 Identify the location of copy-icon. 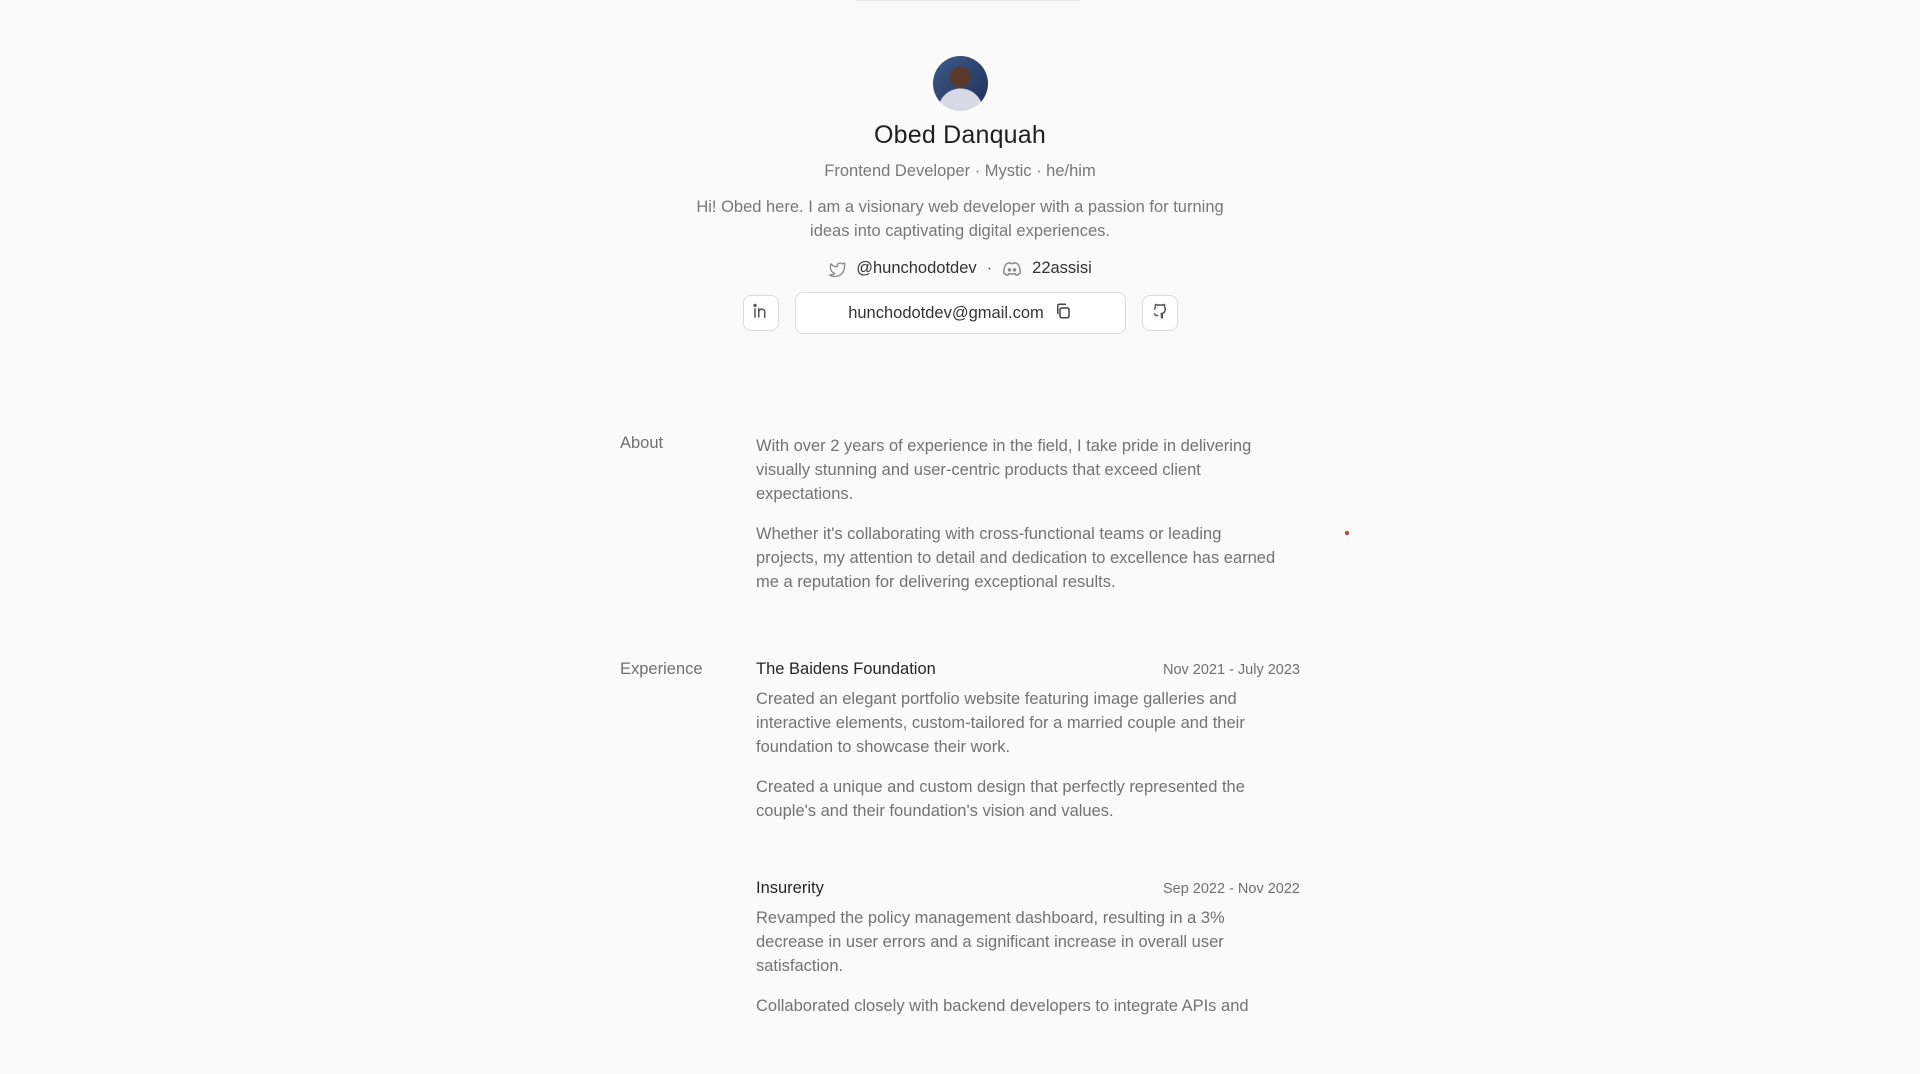
(1063, 313).